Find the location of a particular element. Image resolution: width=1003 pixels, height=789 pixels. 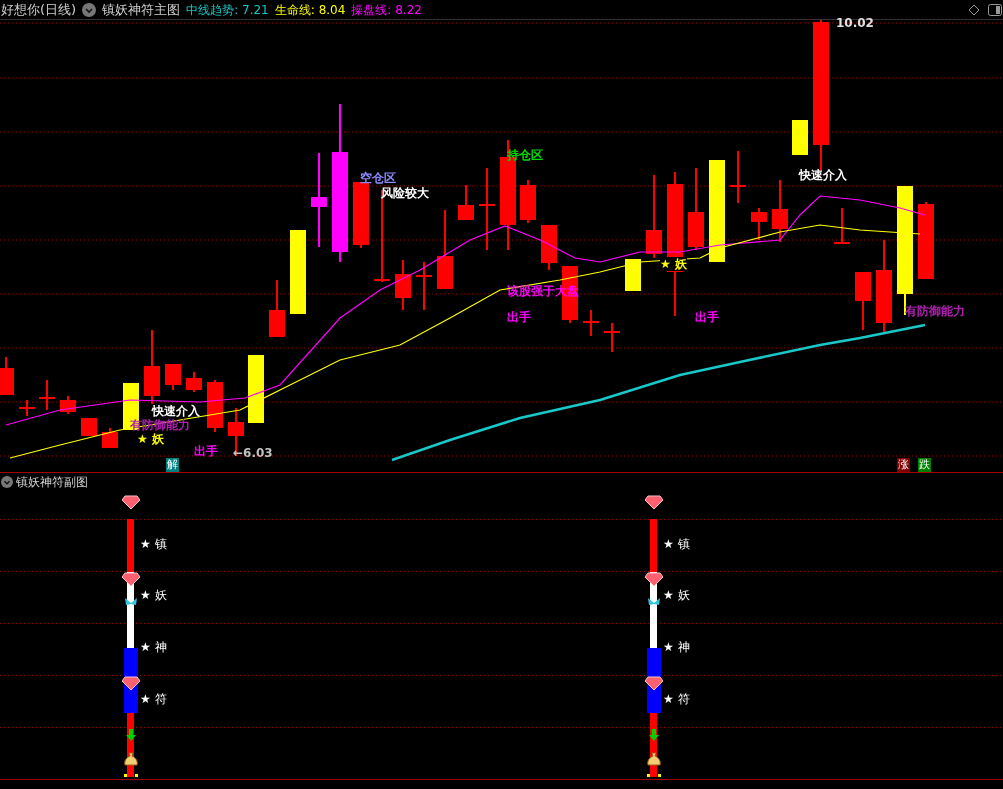

chart-annotation: 10.02 is located at coordinates (855, 23).